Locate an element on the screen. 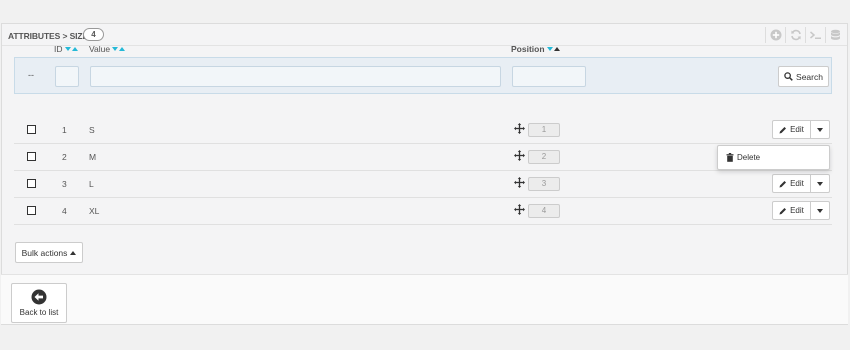 The image size is (850, 350). row-value: S is located at coordinates (92, 130).